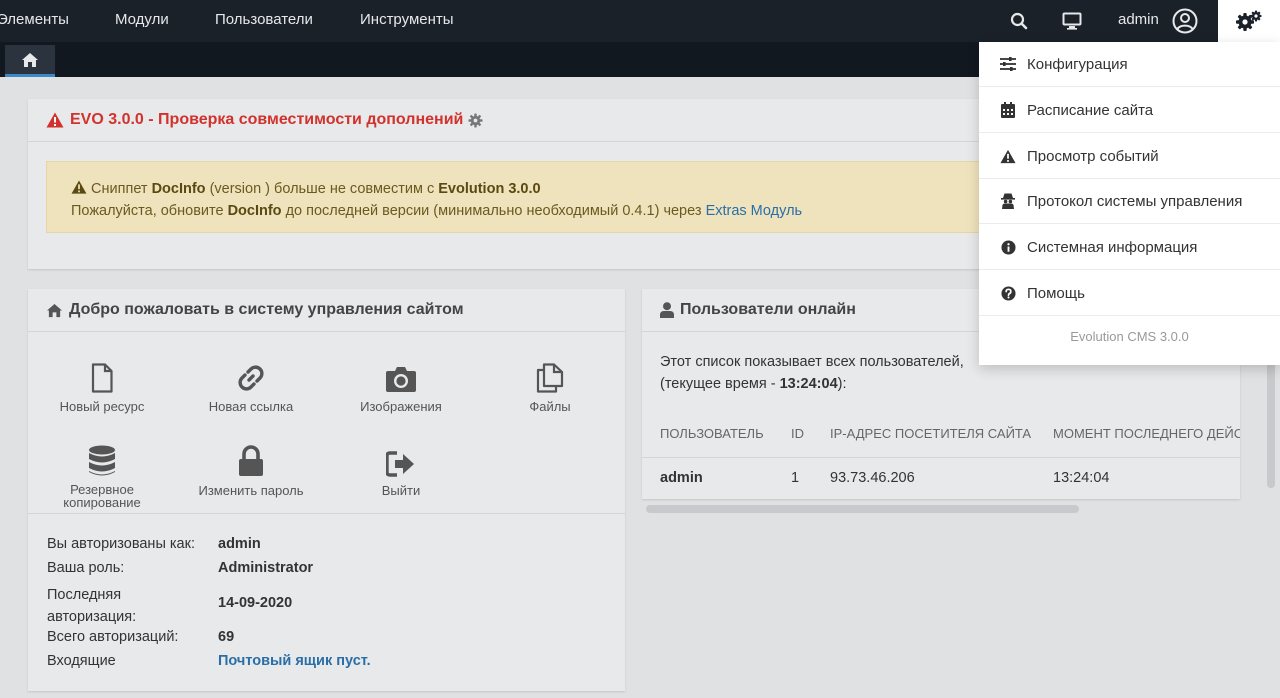 This screenshot has width=1280, height=698. Describe the element at coordinates (475, 120) in the screenshot. I see `gear-icon` at that location.